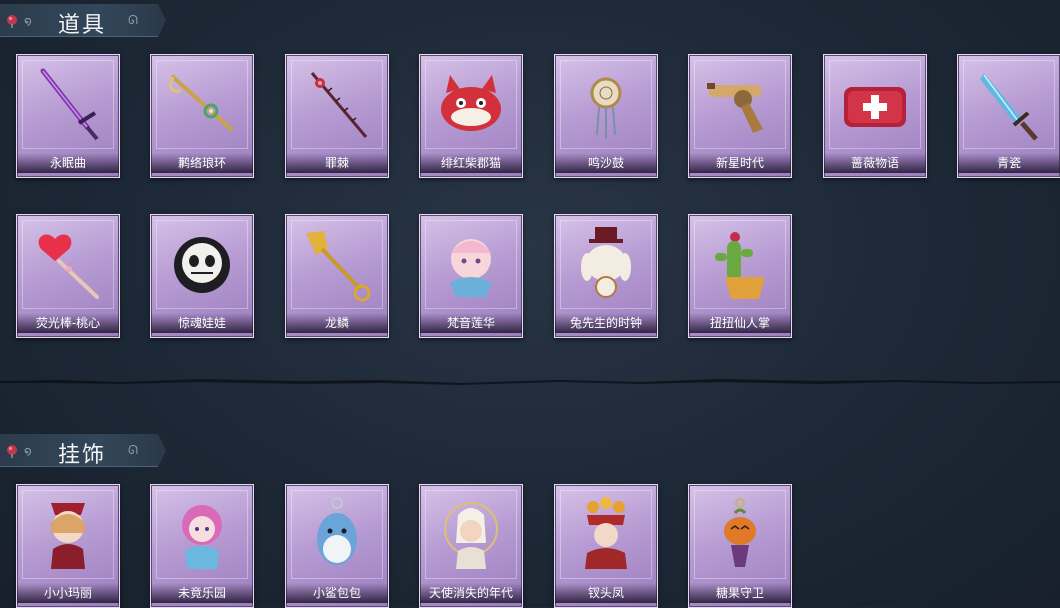  Describe the element at coordinates (202, 163) in the screenshot. I see `item-name: 鹣络琅环` at that location.